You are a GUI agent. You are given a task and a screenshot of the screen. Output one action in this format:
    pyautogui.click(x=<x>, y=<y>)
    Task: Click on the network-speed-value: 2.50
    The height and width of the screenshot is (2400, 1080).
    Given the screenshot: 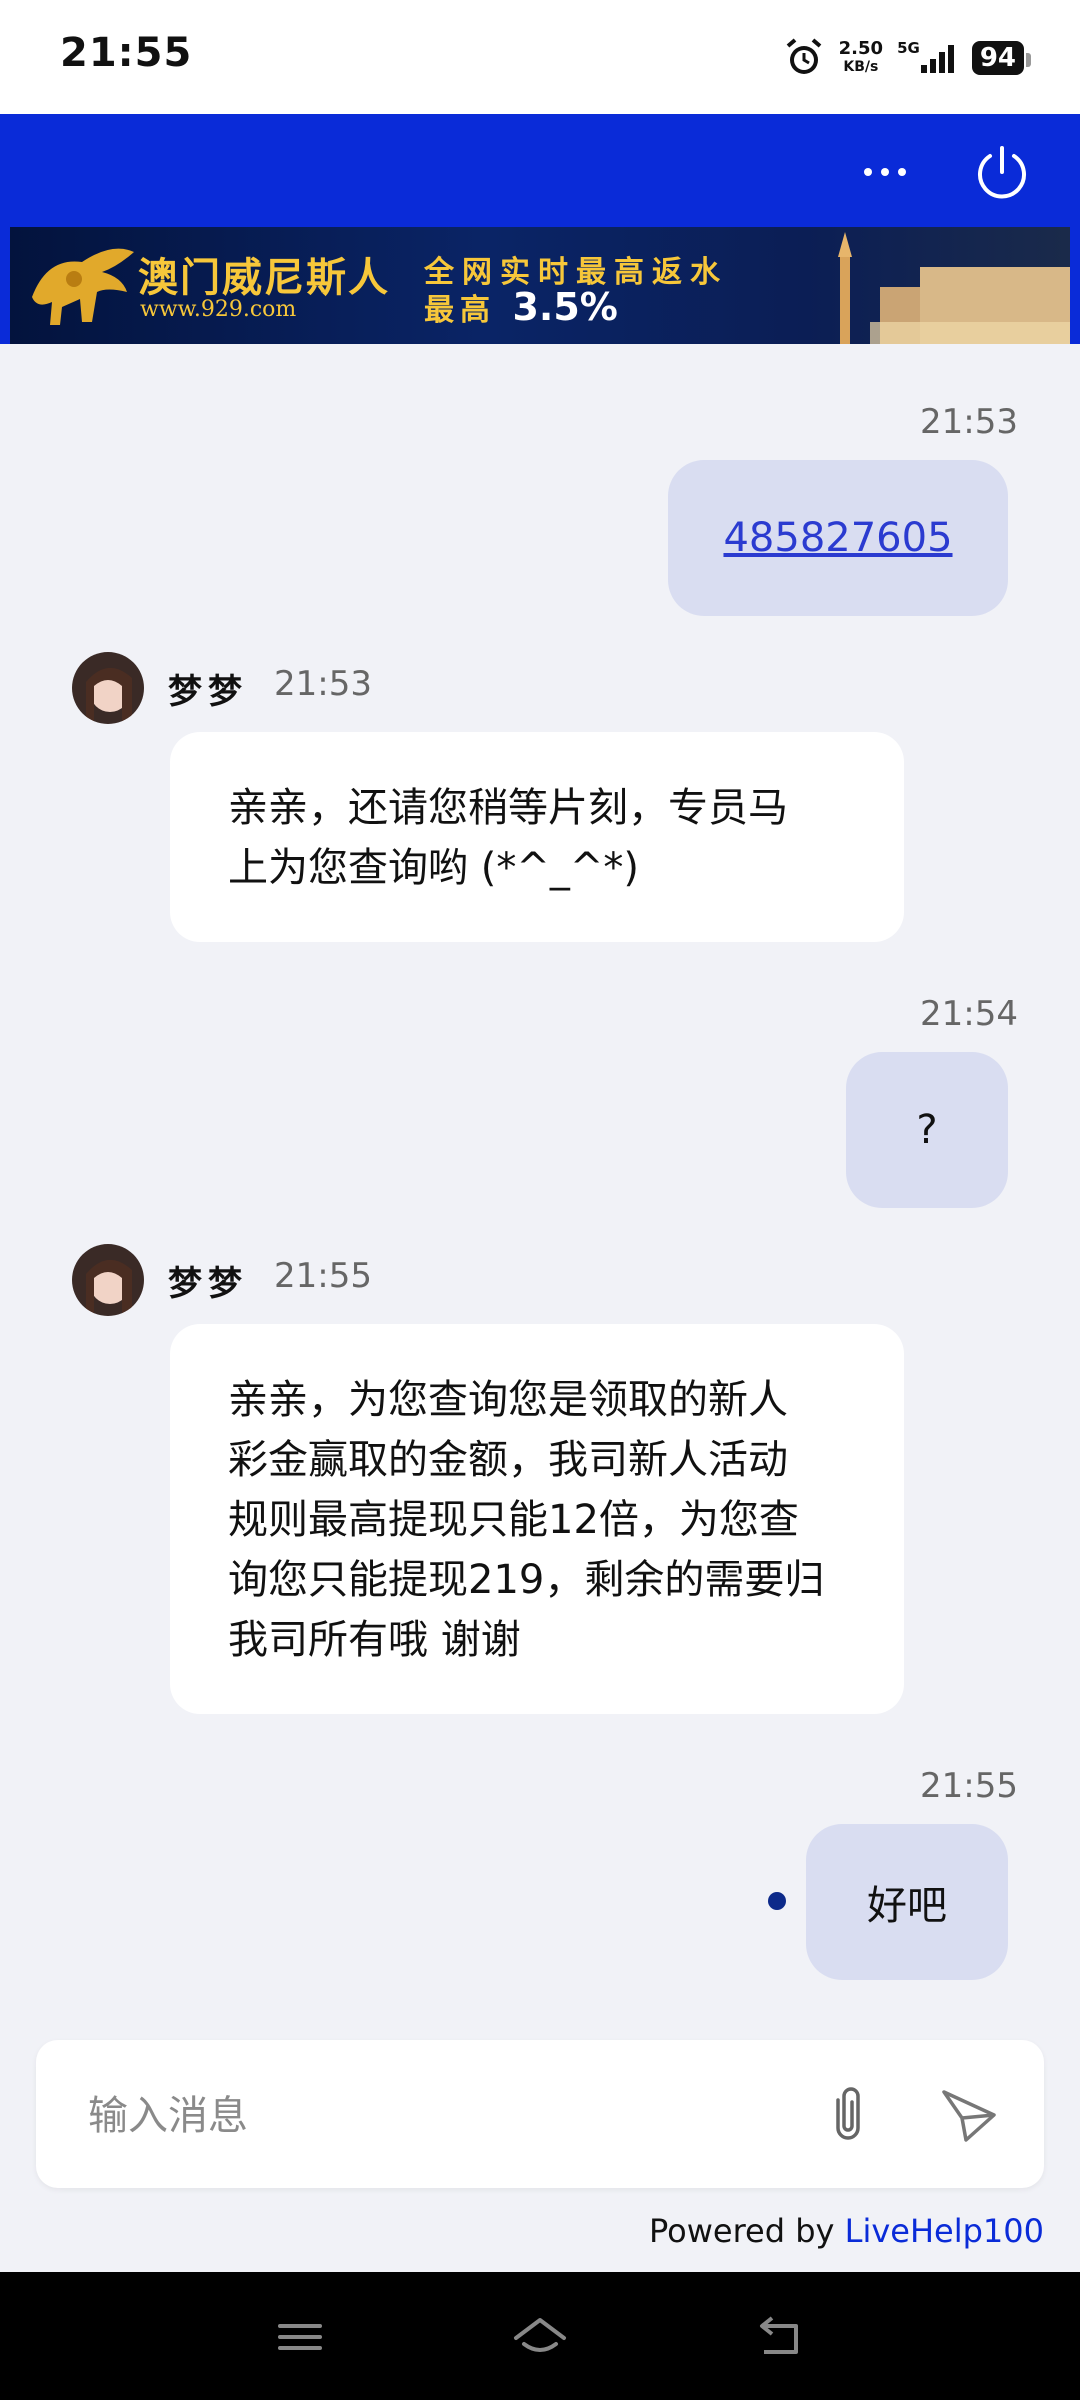 What is the action you would take?
    pyautogui.click(x=861, y=48)
    